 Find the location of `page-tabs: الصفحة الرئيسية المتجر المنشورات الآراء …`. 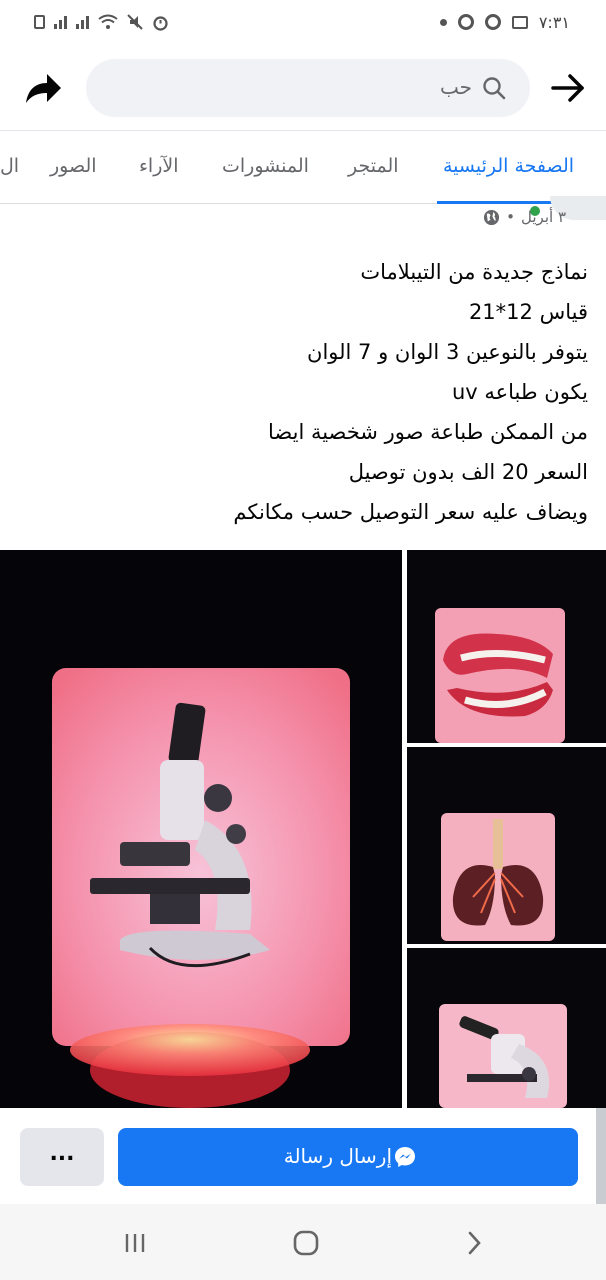

page-tabs: الصفحة الرئيسية المتجر المنشورات الآراء … is located at coordinates (303, 167).